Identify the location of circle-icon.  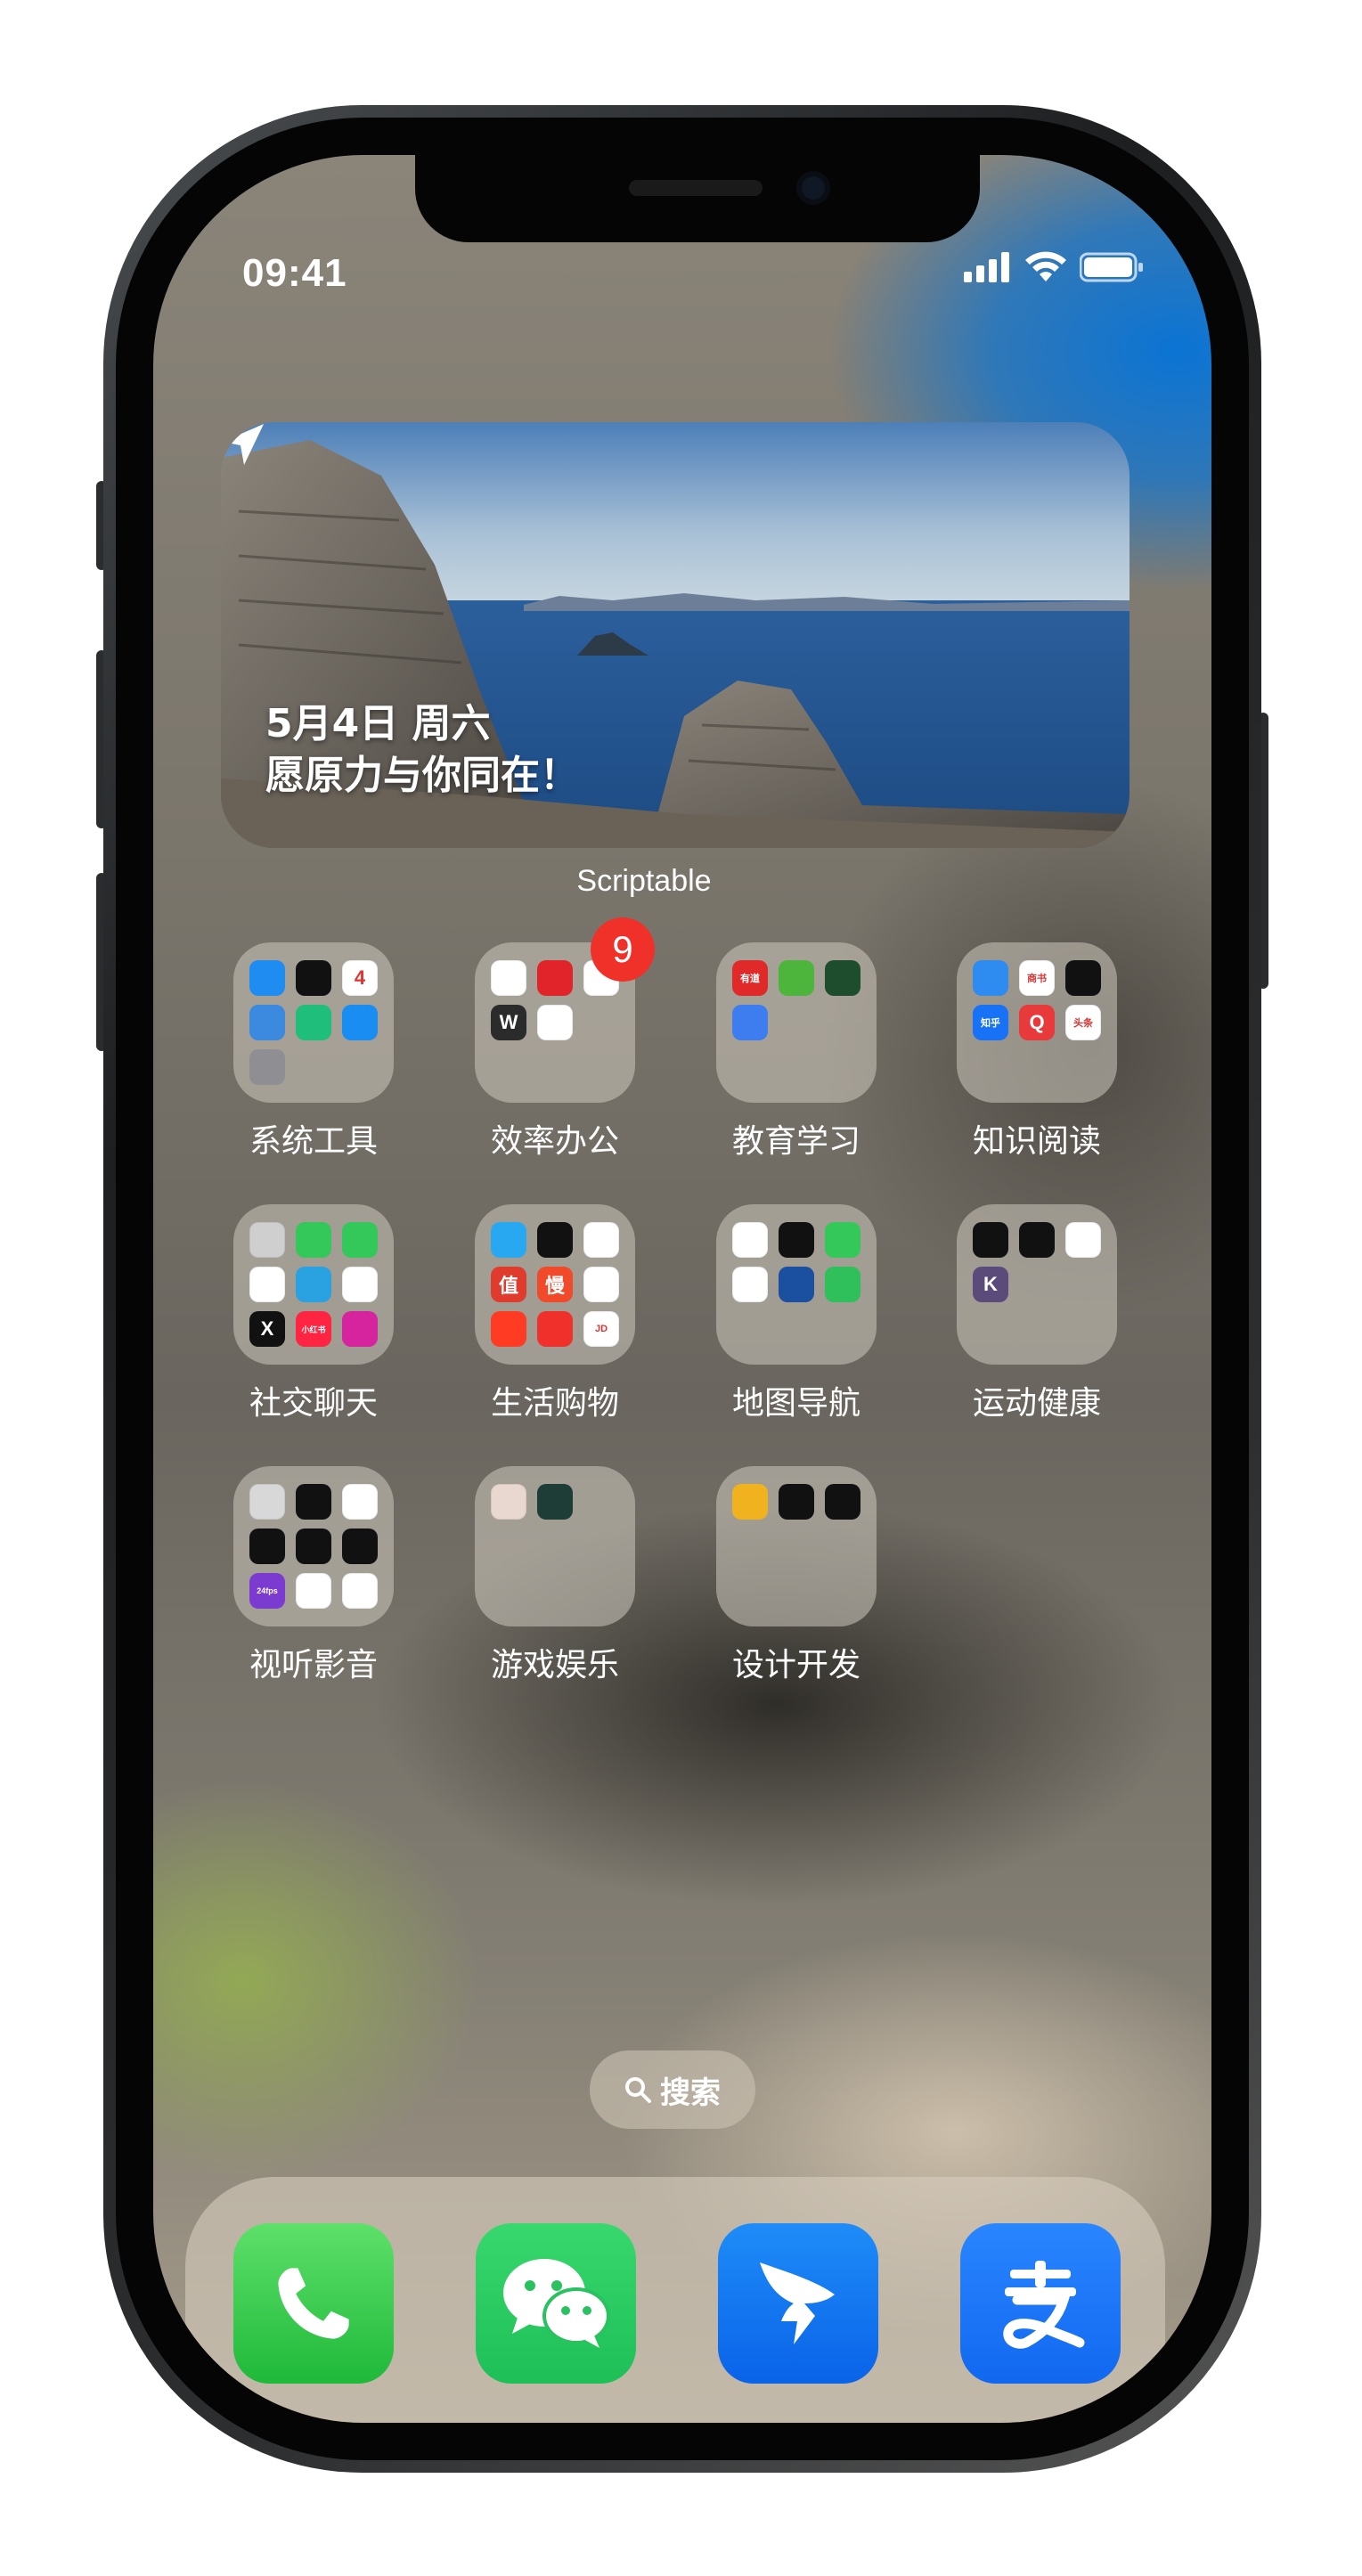
(313, 1546).